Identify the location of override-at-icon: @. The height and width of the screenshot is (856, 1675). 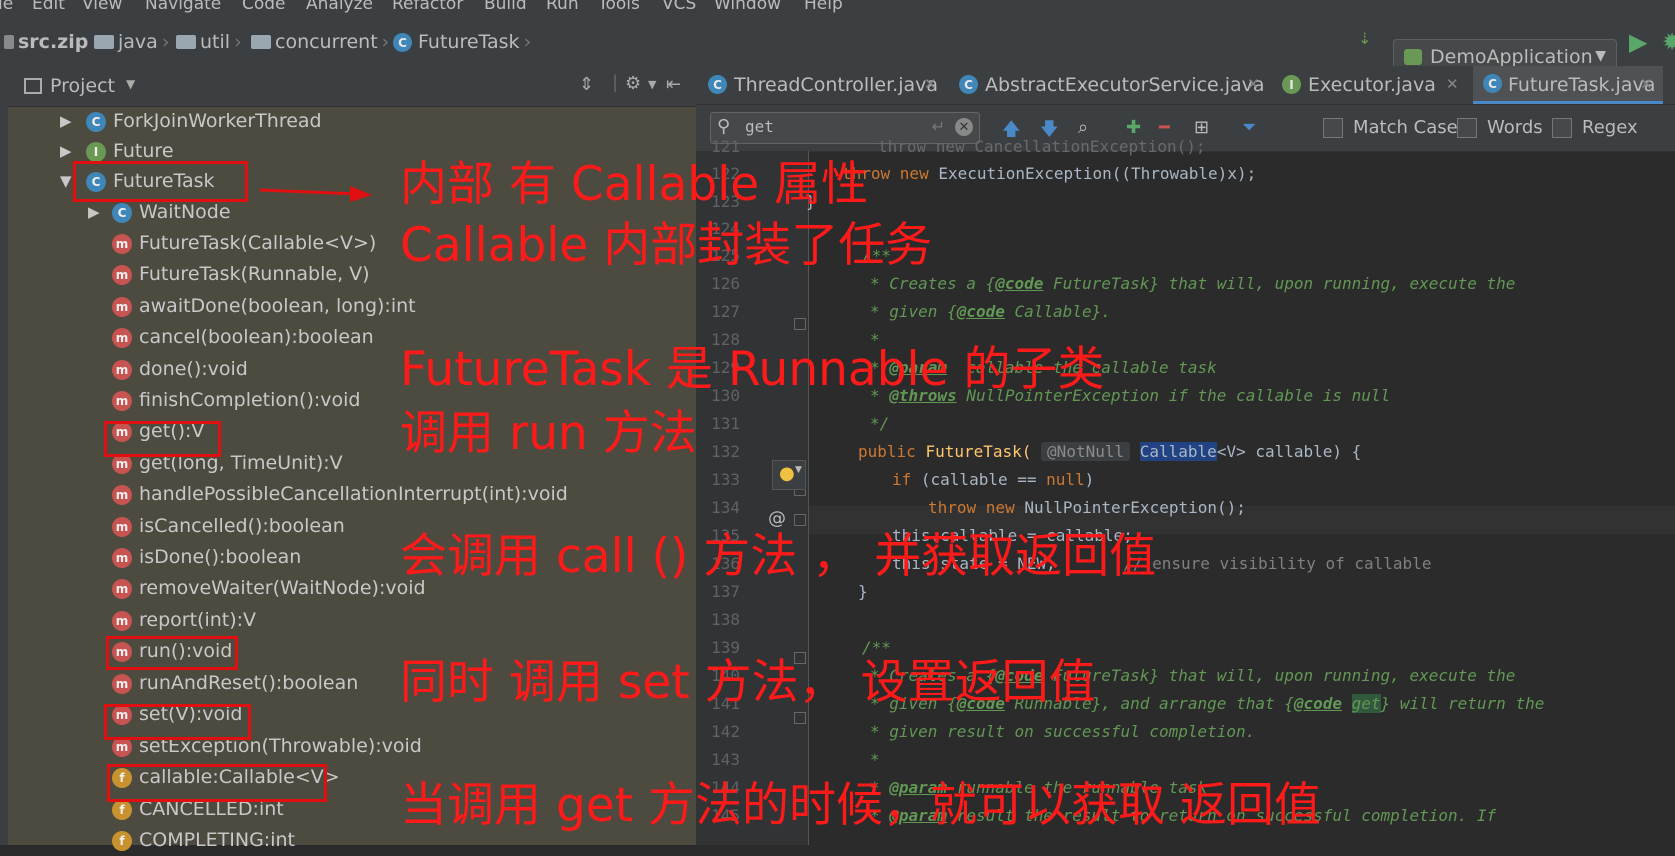
(777, 518).